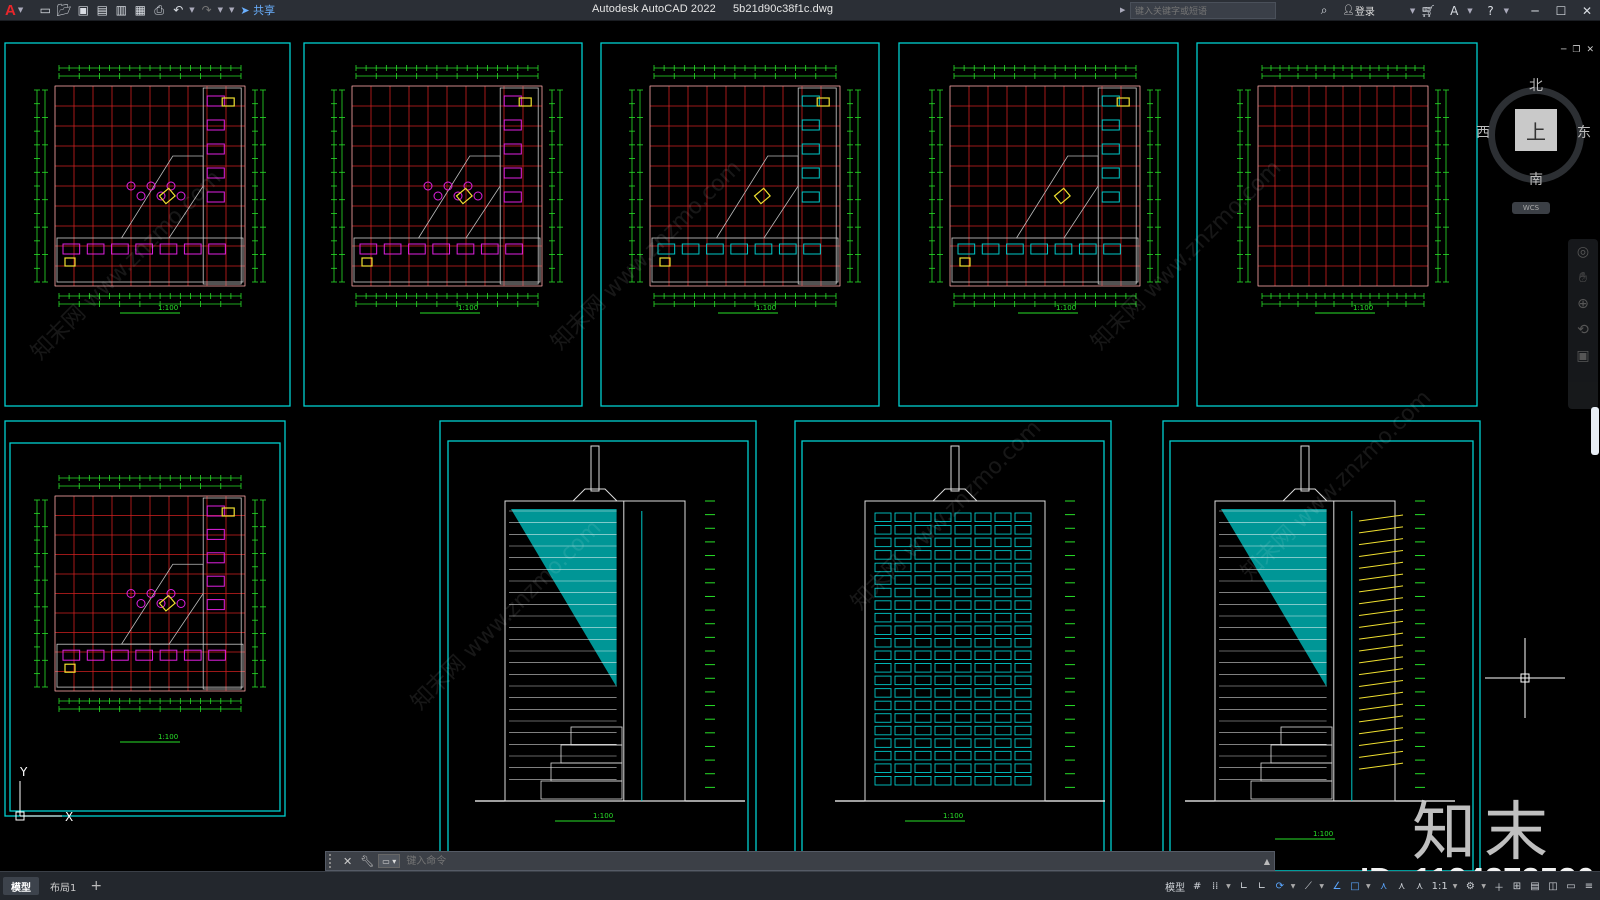 This screenshot has width=1600, height=900. What do you see at coordinates (1506, 11) in the screenshot?
I see `help-caret-icon: ▼` at bounding box center [1506, 11].